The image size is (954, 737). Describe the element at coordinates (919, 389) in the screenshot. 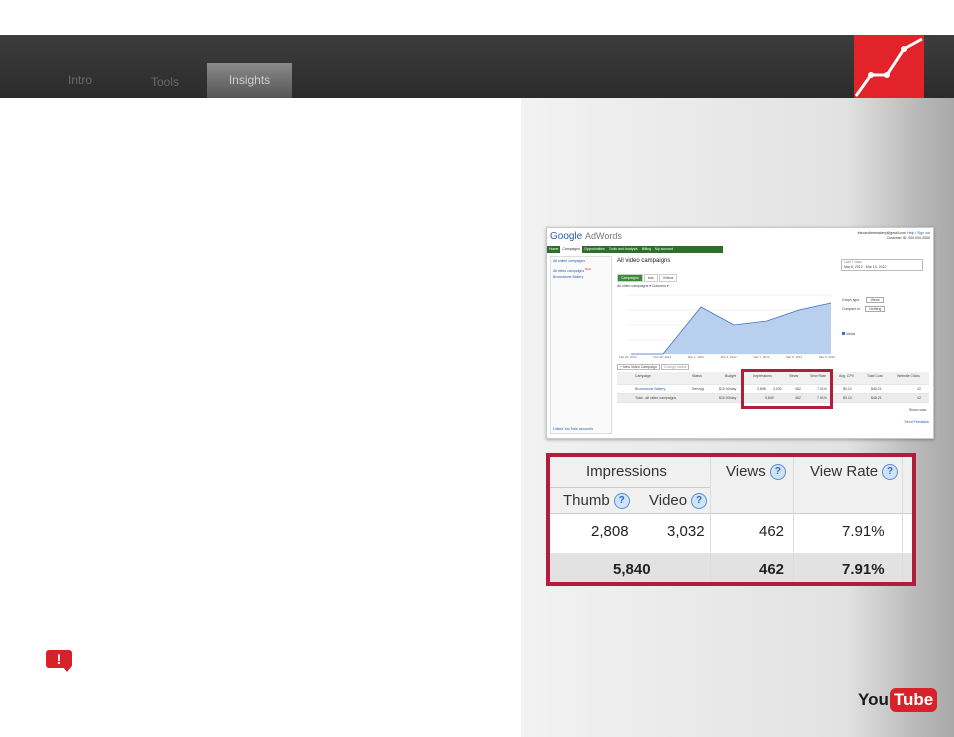

I see `row-clicks: 42` at that location.